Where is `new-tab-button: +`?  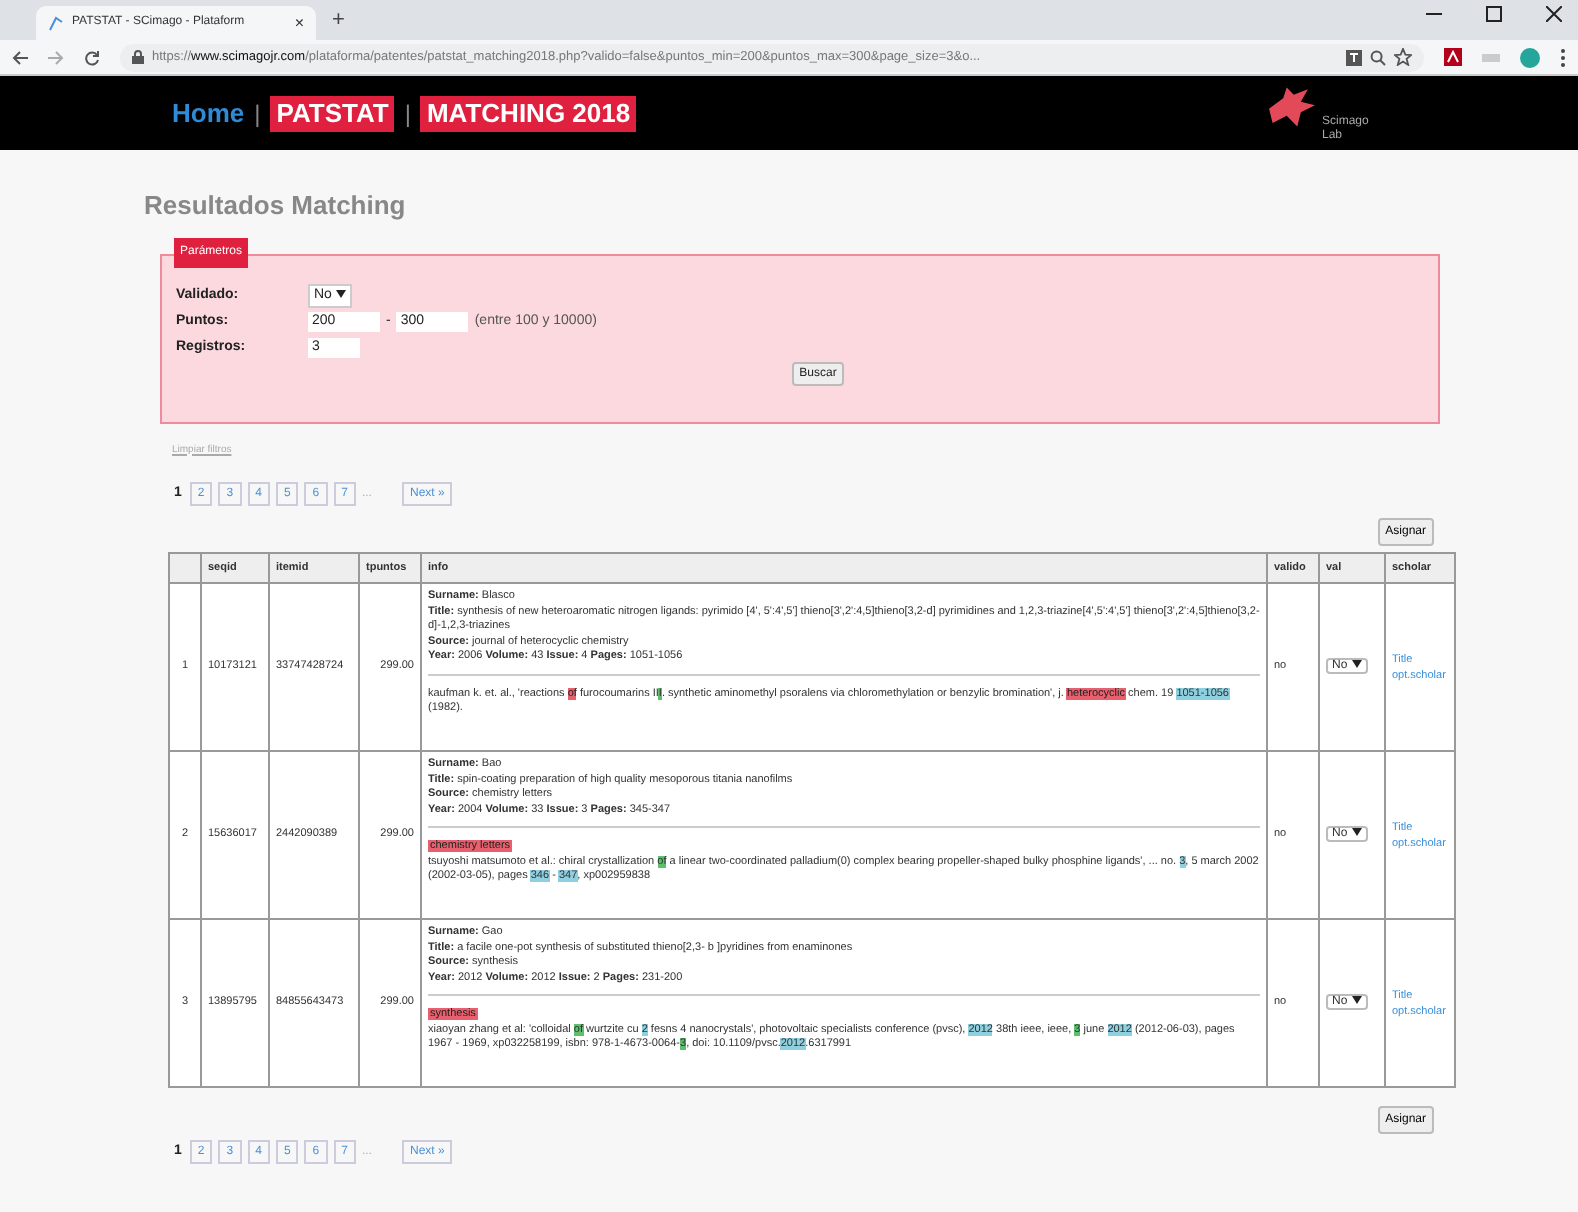 new-tab-button: + is located at coordinates (338, 19).